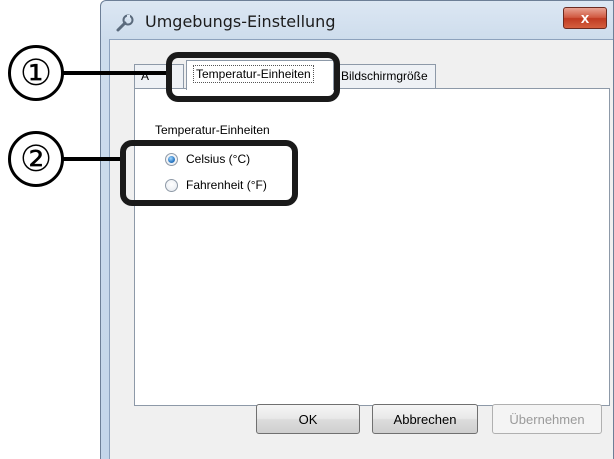 The image size is (614, 459). I want to click on tab-screen-size-label: Bildschirmgröße, so click(384, 76).